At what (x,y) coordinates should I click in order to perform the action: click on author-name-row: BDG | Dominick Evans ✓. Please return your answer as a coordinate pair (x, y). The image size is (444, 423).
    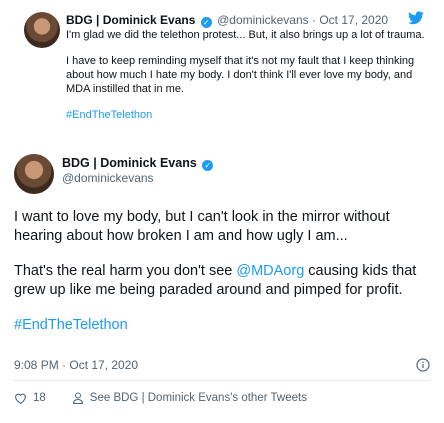
    Looking at the image, I should click on (138, 163).